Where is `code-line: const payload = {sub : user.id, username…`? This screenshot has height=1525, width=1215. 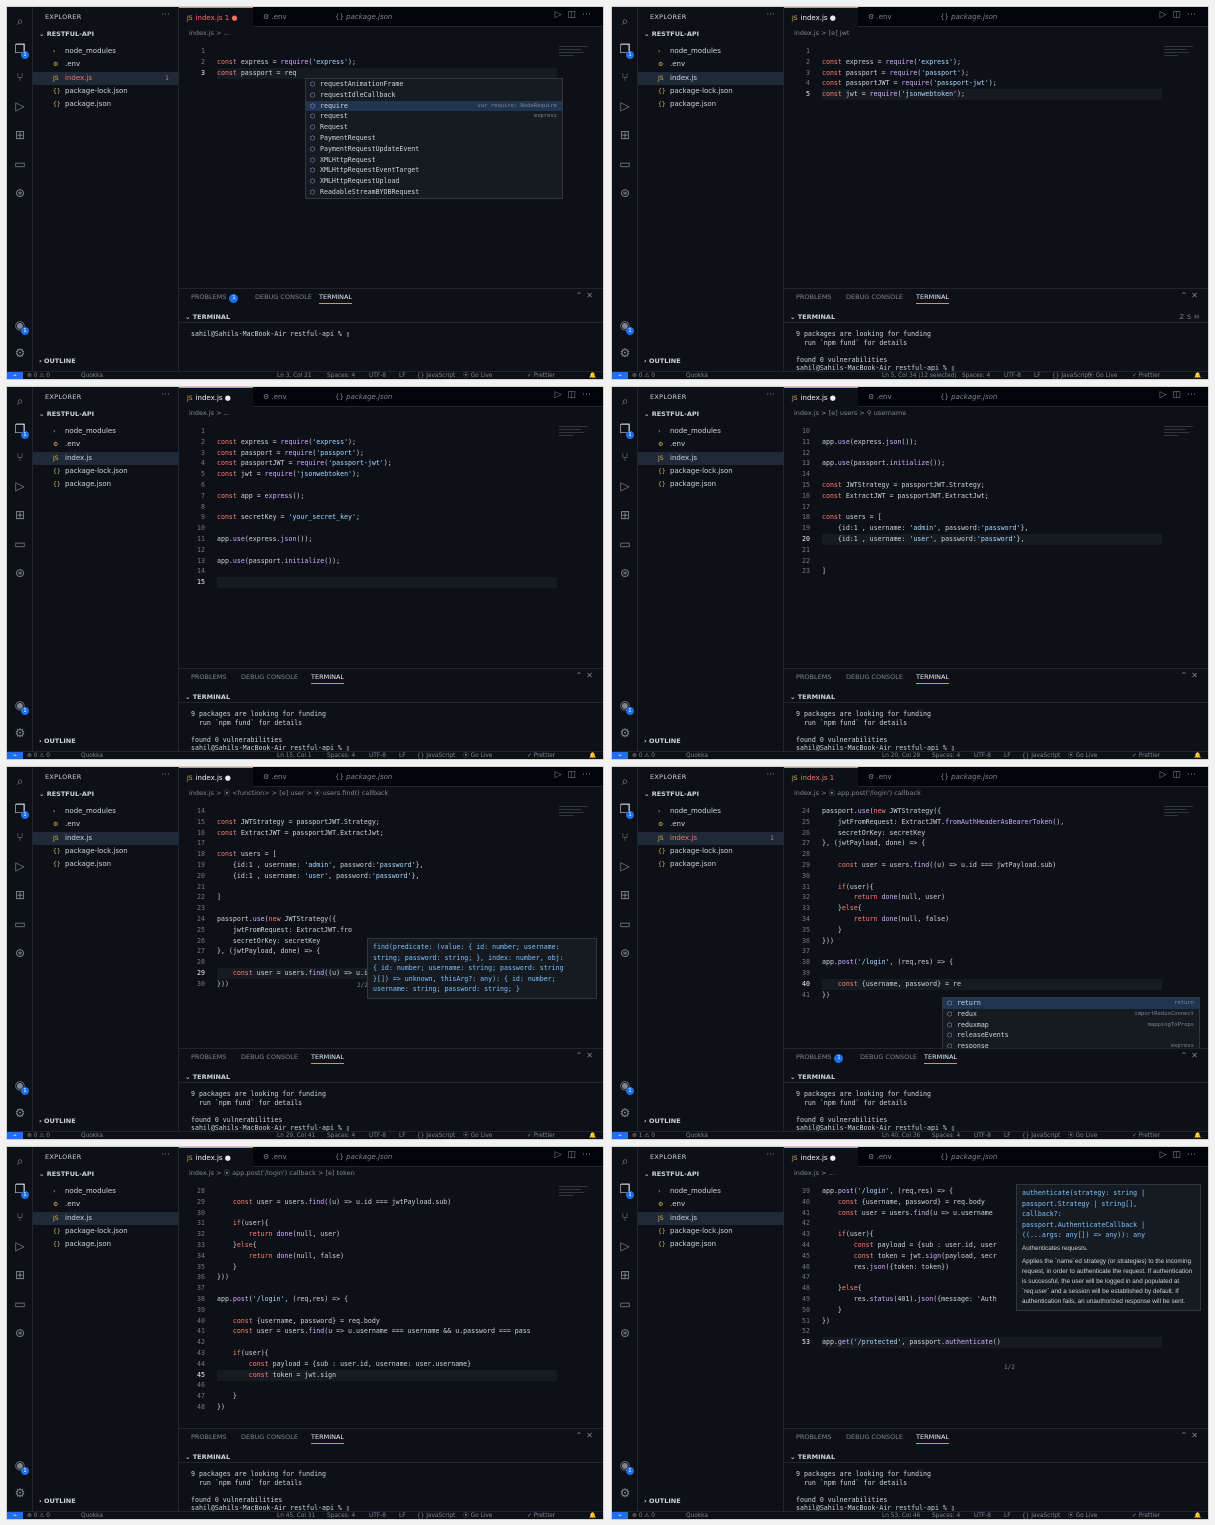
code-line: const payload = {sub : user.id, username… is located at coordinates (344, 1364).